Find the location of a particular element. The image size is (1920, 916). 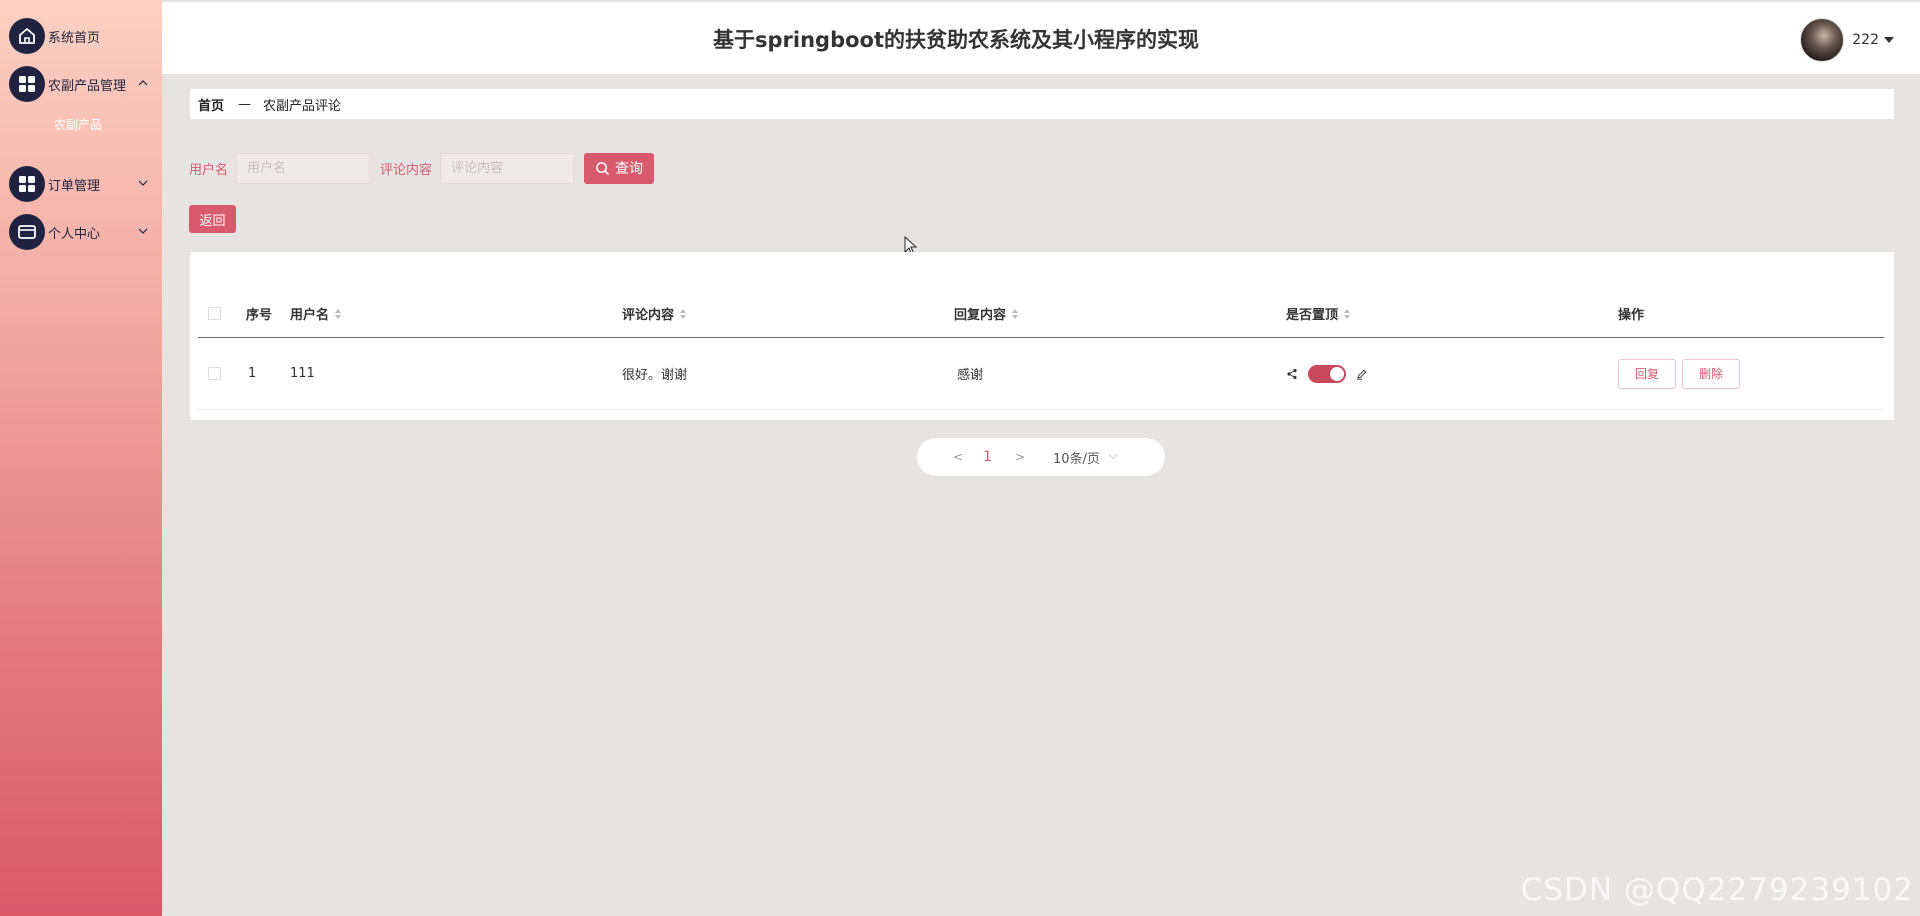

reply-button: 回复 is located at coordinates (1647, 373).